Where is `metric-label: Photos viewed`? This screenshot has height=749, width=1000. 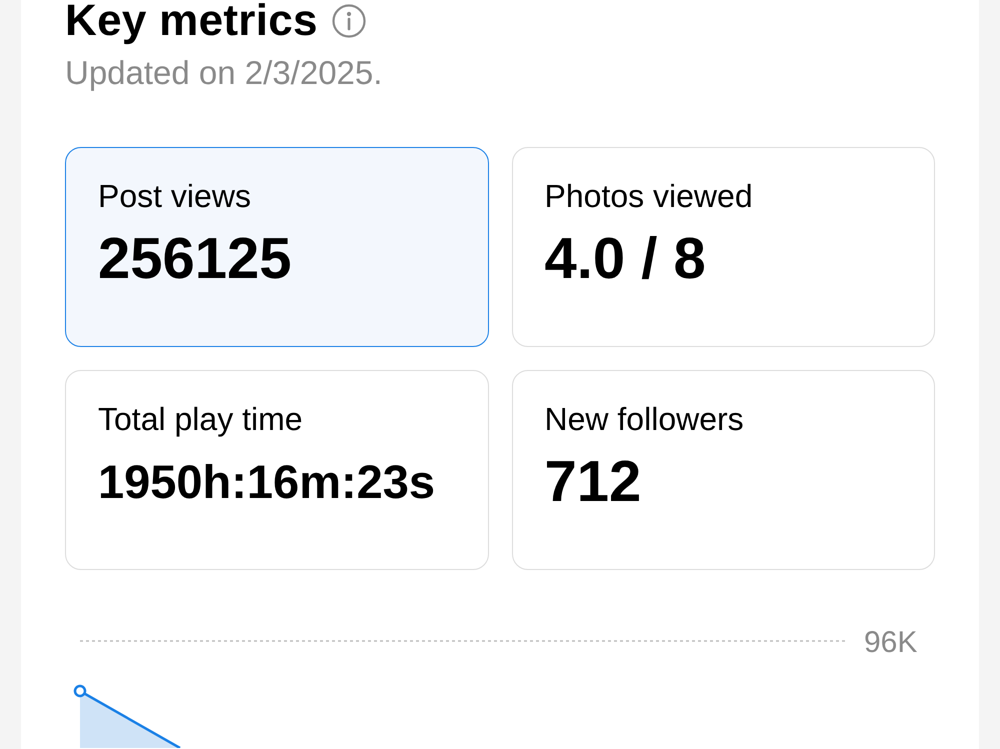 metric-label: Photos viewed is located at coordinates (648, 196).